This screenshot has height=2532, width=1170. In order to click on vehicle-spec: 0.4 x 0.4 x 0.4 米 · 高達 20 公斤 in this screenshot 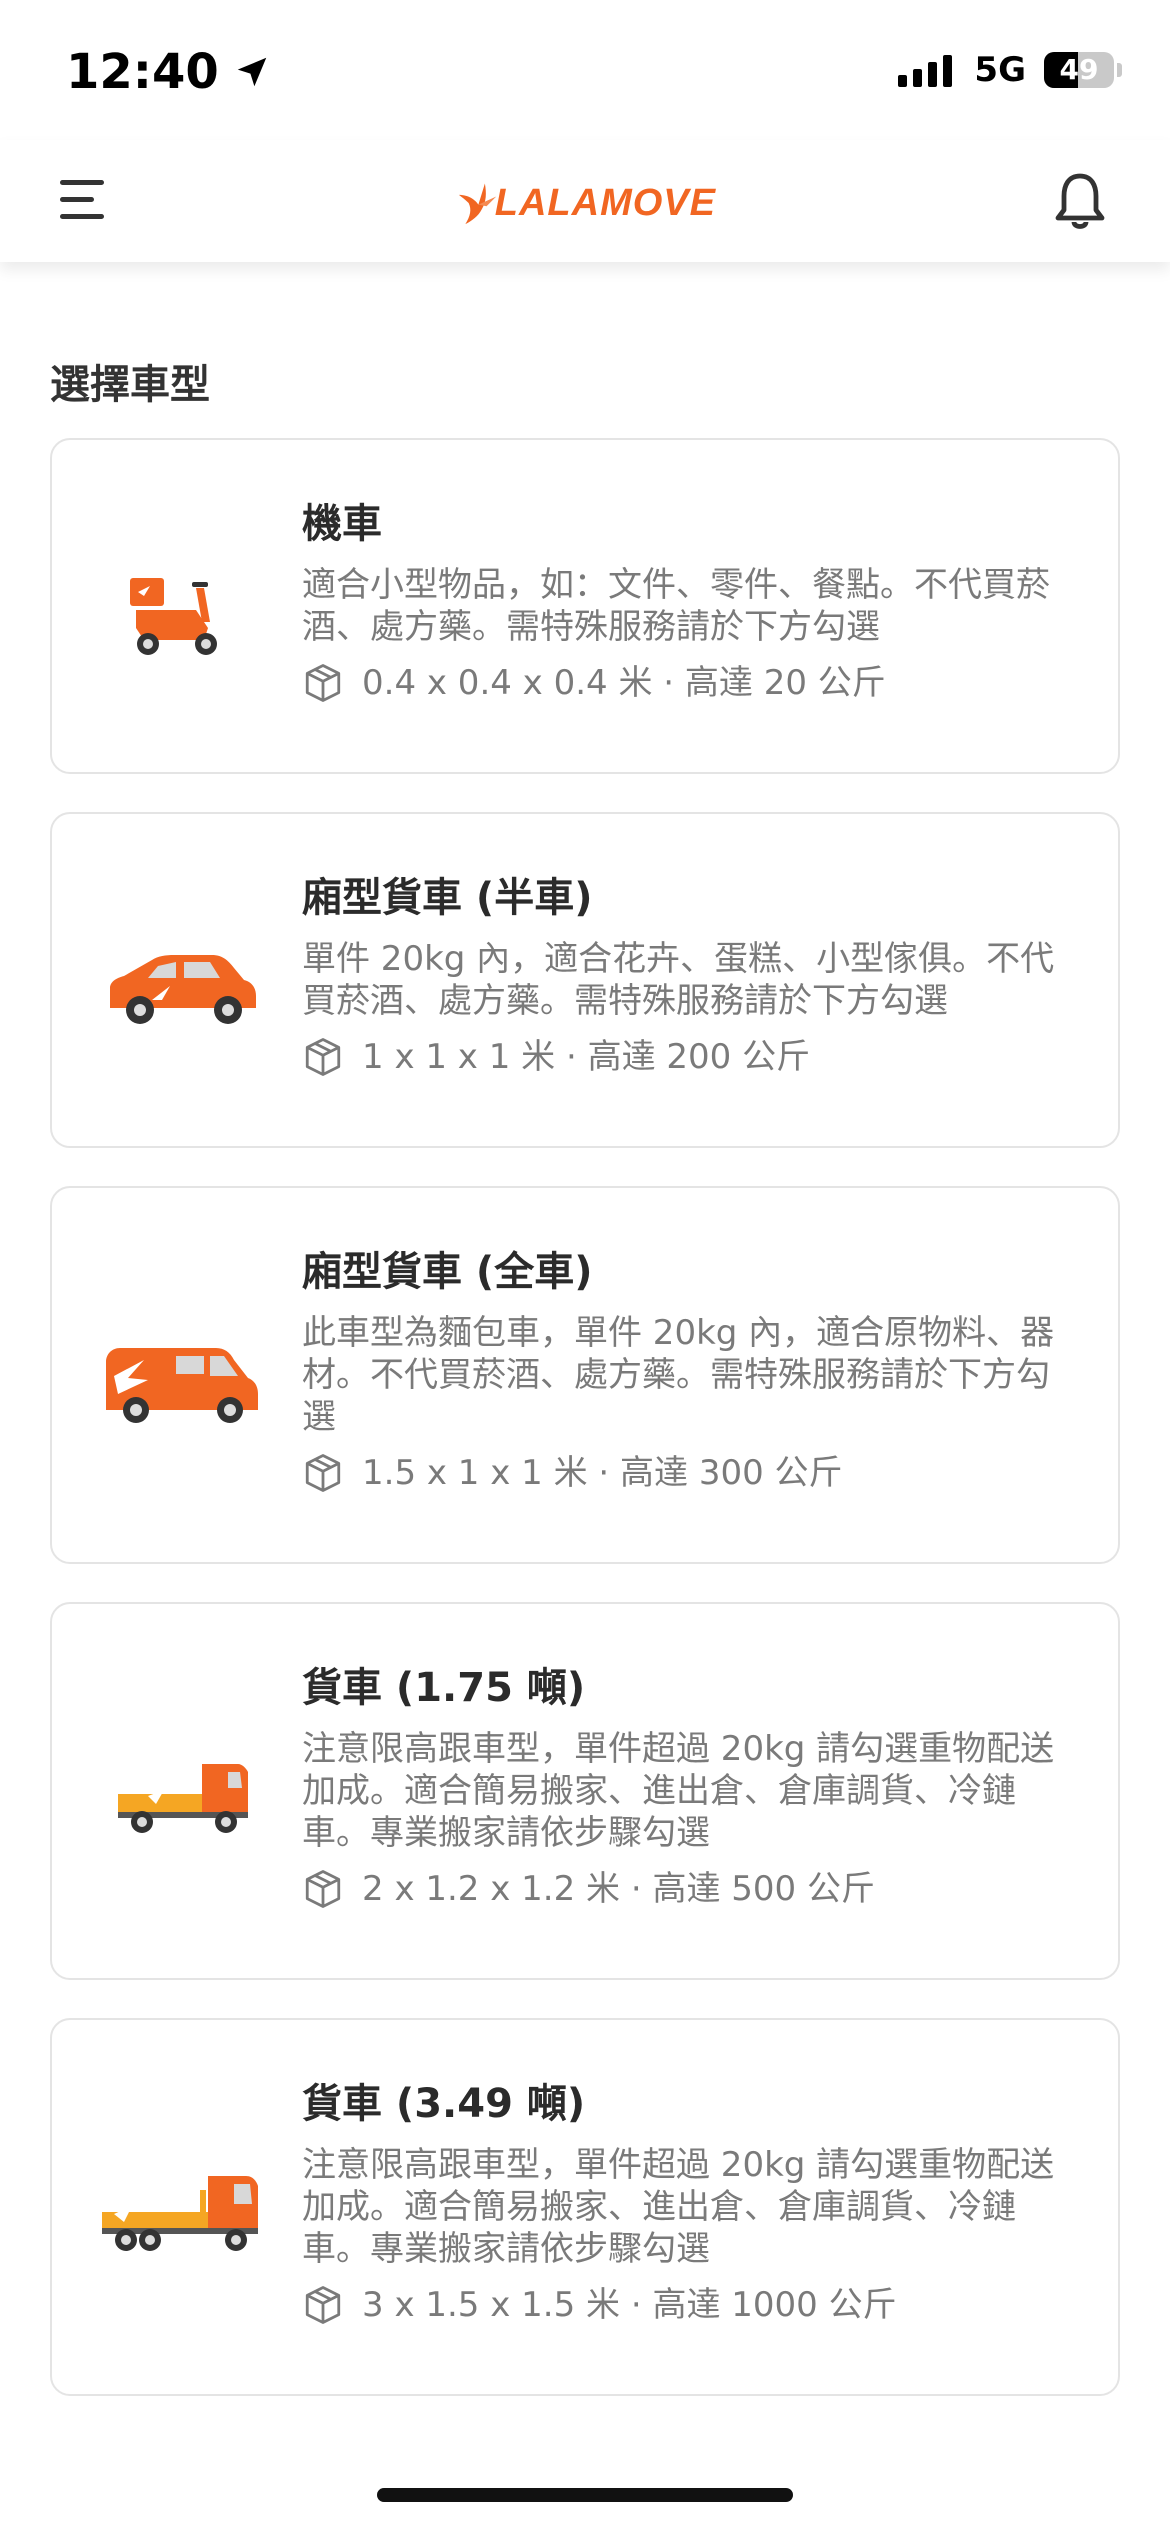, I will do `click(690, 683)`.